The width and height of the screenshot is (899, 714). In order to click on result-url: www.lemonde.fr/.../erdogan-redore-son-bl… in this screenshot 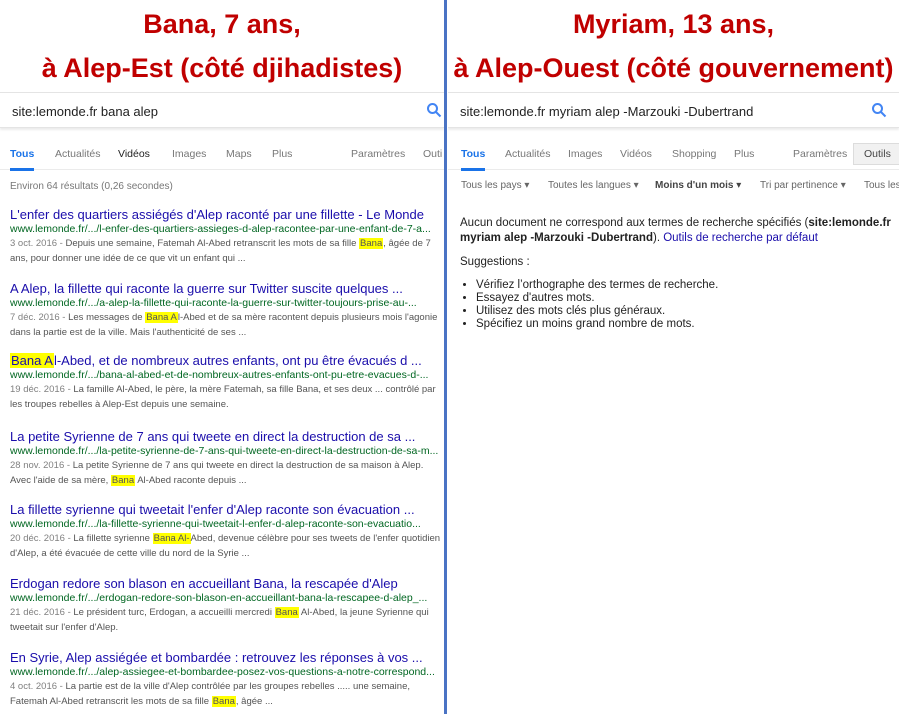, I will do `click(226, 598)`.